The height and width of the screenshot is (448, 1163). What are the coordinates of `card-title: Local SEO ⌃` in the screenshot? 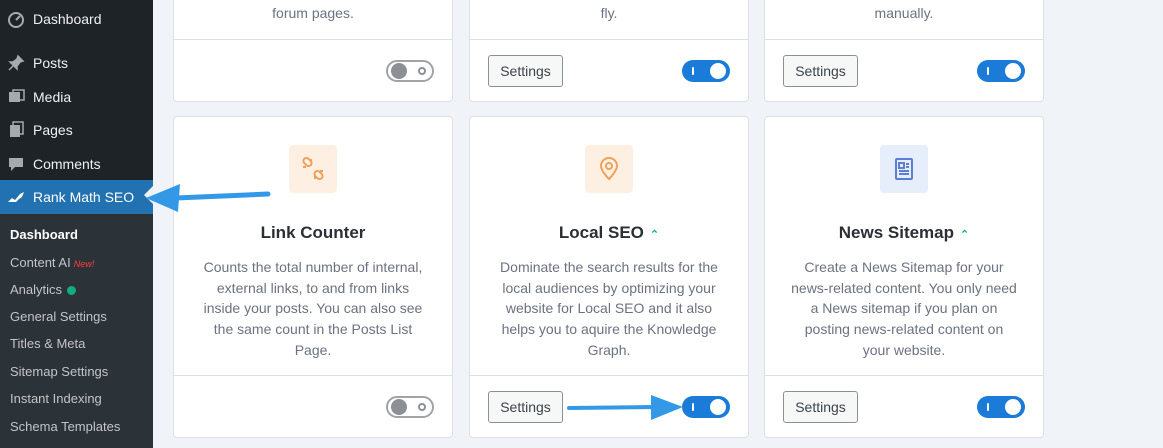 It's located at (609, 232).